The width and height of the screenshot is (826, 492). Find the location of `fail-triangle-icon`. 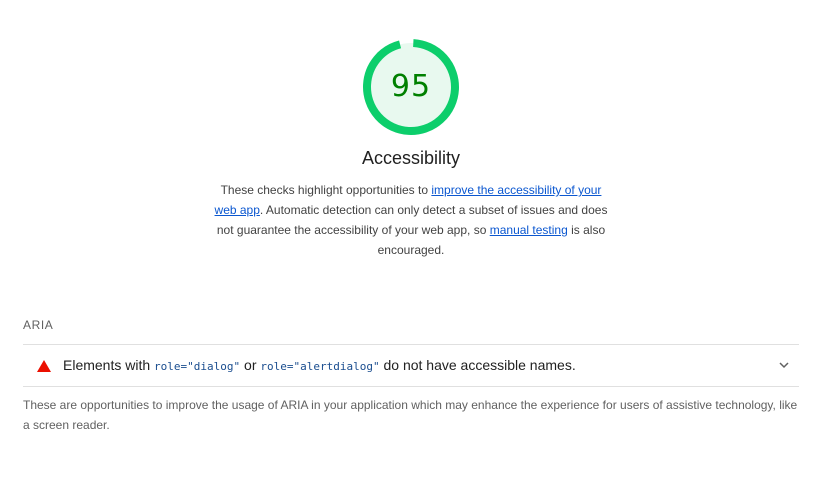

fail-triangle-icon is located at coordinates (44, 366).